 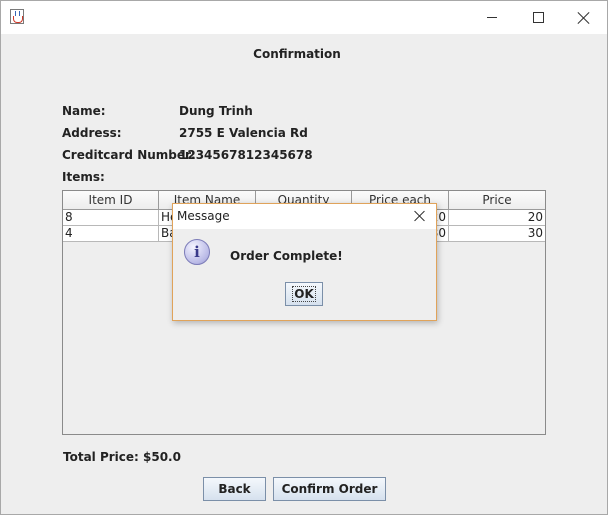 I want to click on title-bar, so click(x=304, y=17).